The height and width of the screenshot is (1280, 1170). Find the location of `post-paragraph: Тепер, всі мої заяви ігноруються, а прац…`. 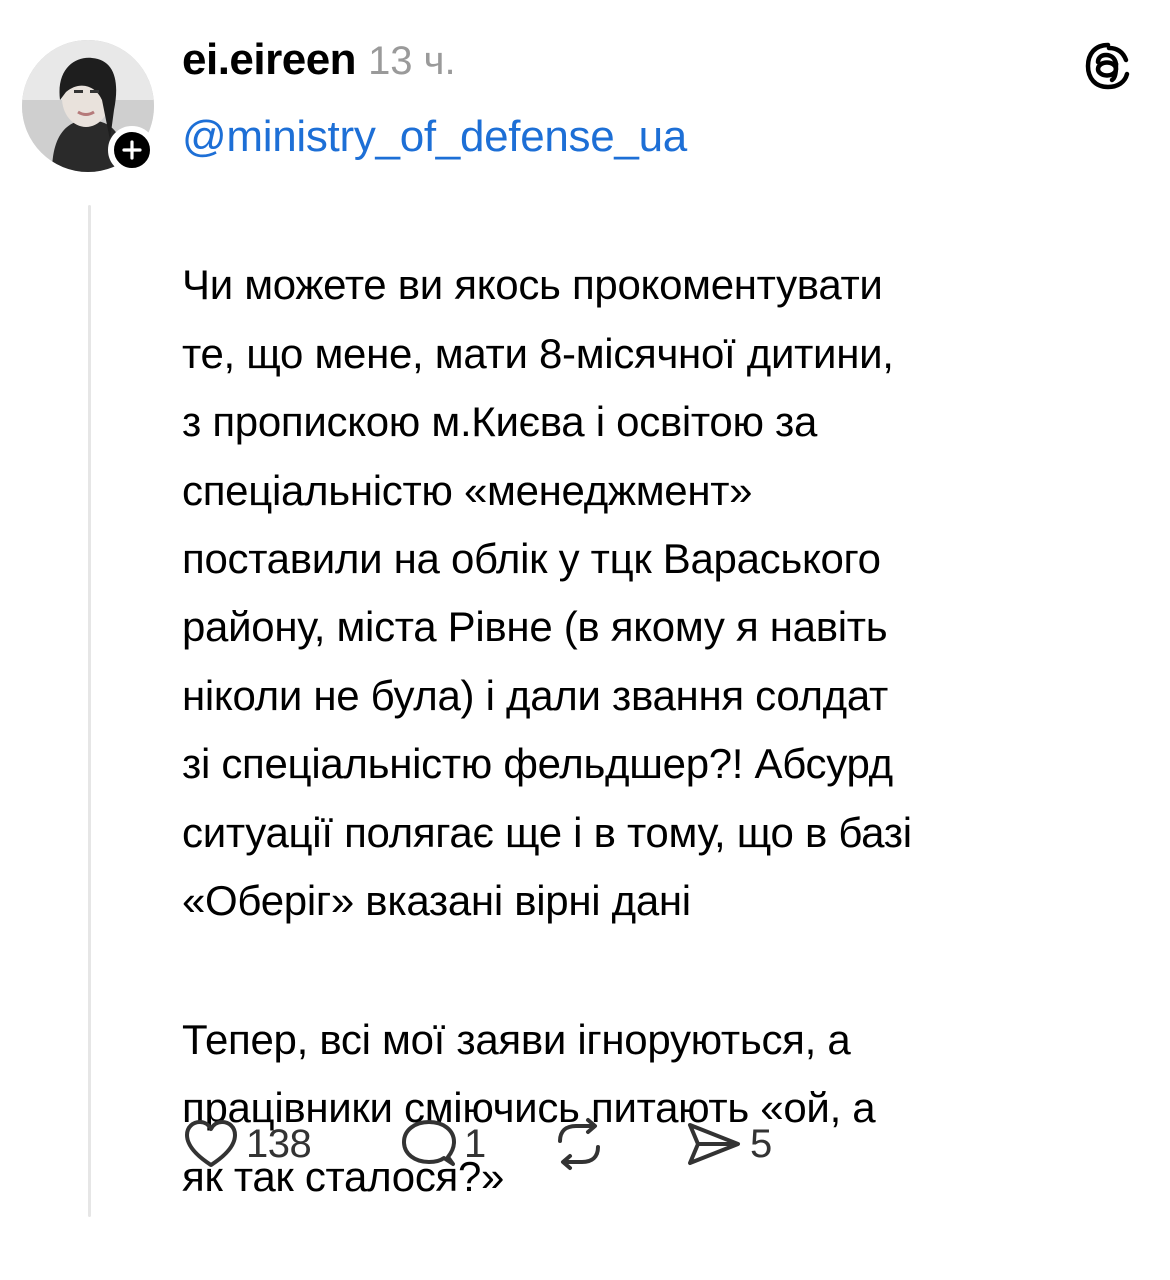

post-paragraph: Тепер, всі мої заяви ігноруються, а прац… is located at coordinates (529, 1107).